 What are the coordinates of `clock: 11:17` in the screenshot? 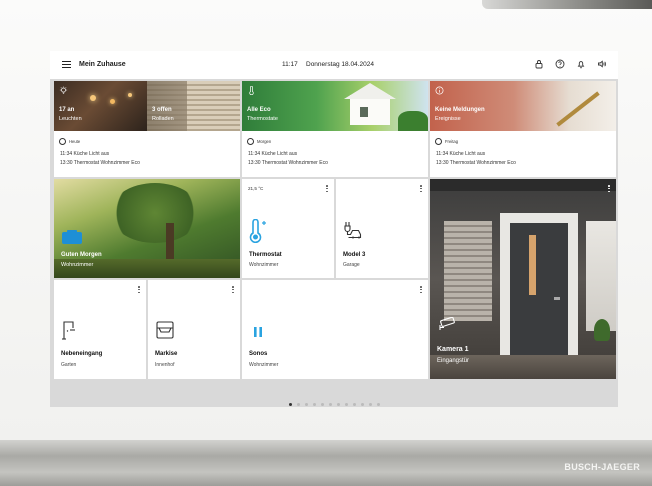 It's located at (290, 64).